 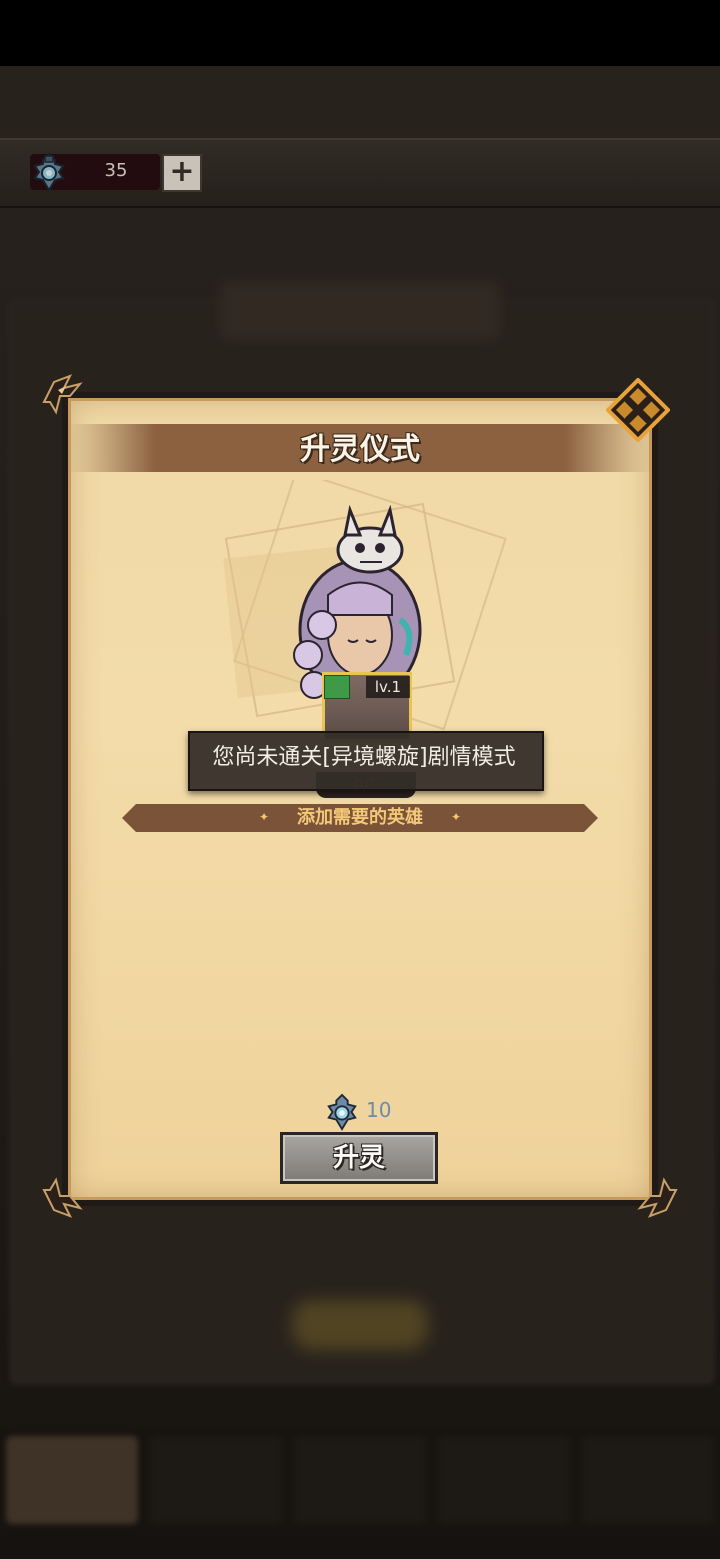 I want to click on hero-level: lv.1, so click(x=388, y=687).